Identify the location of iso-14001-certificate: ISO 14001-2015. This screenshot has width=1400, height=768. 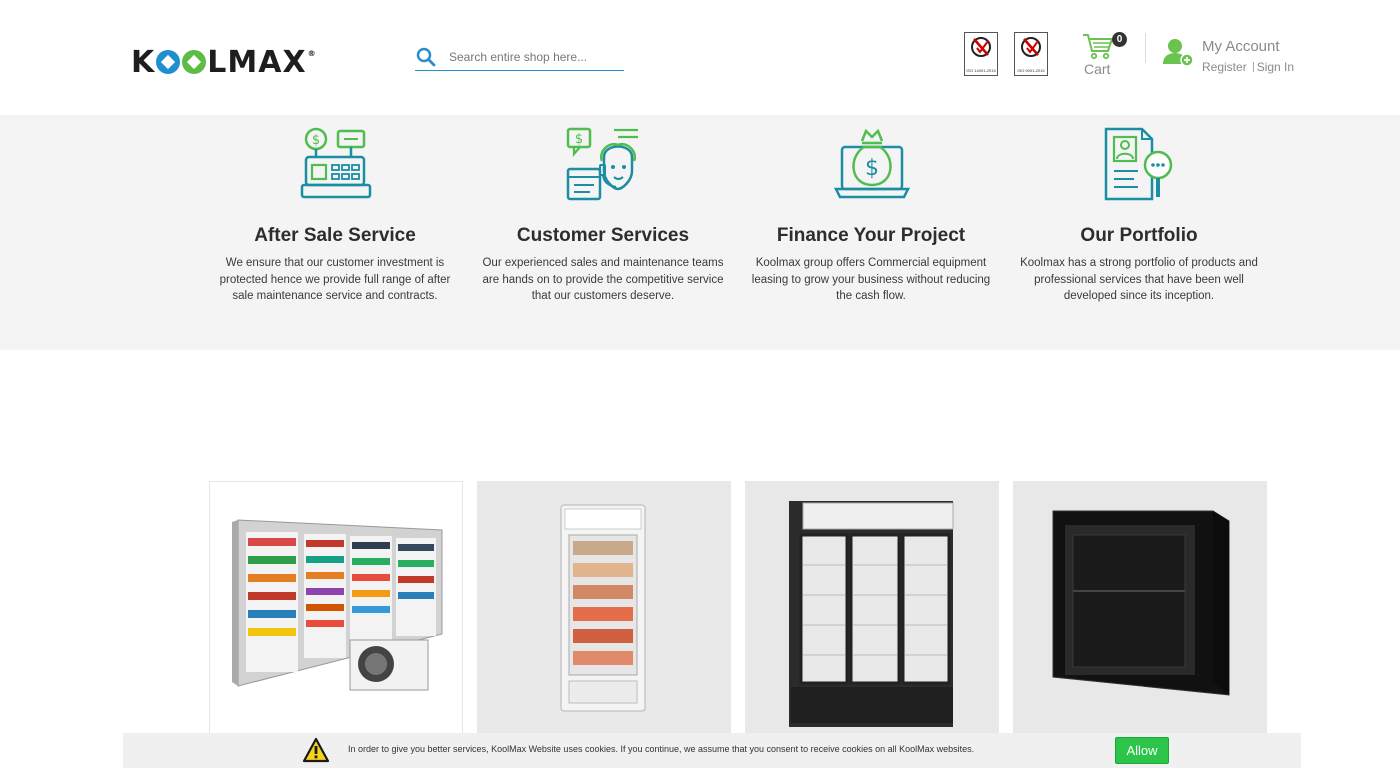
(981, 54).